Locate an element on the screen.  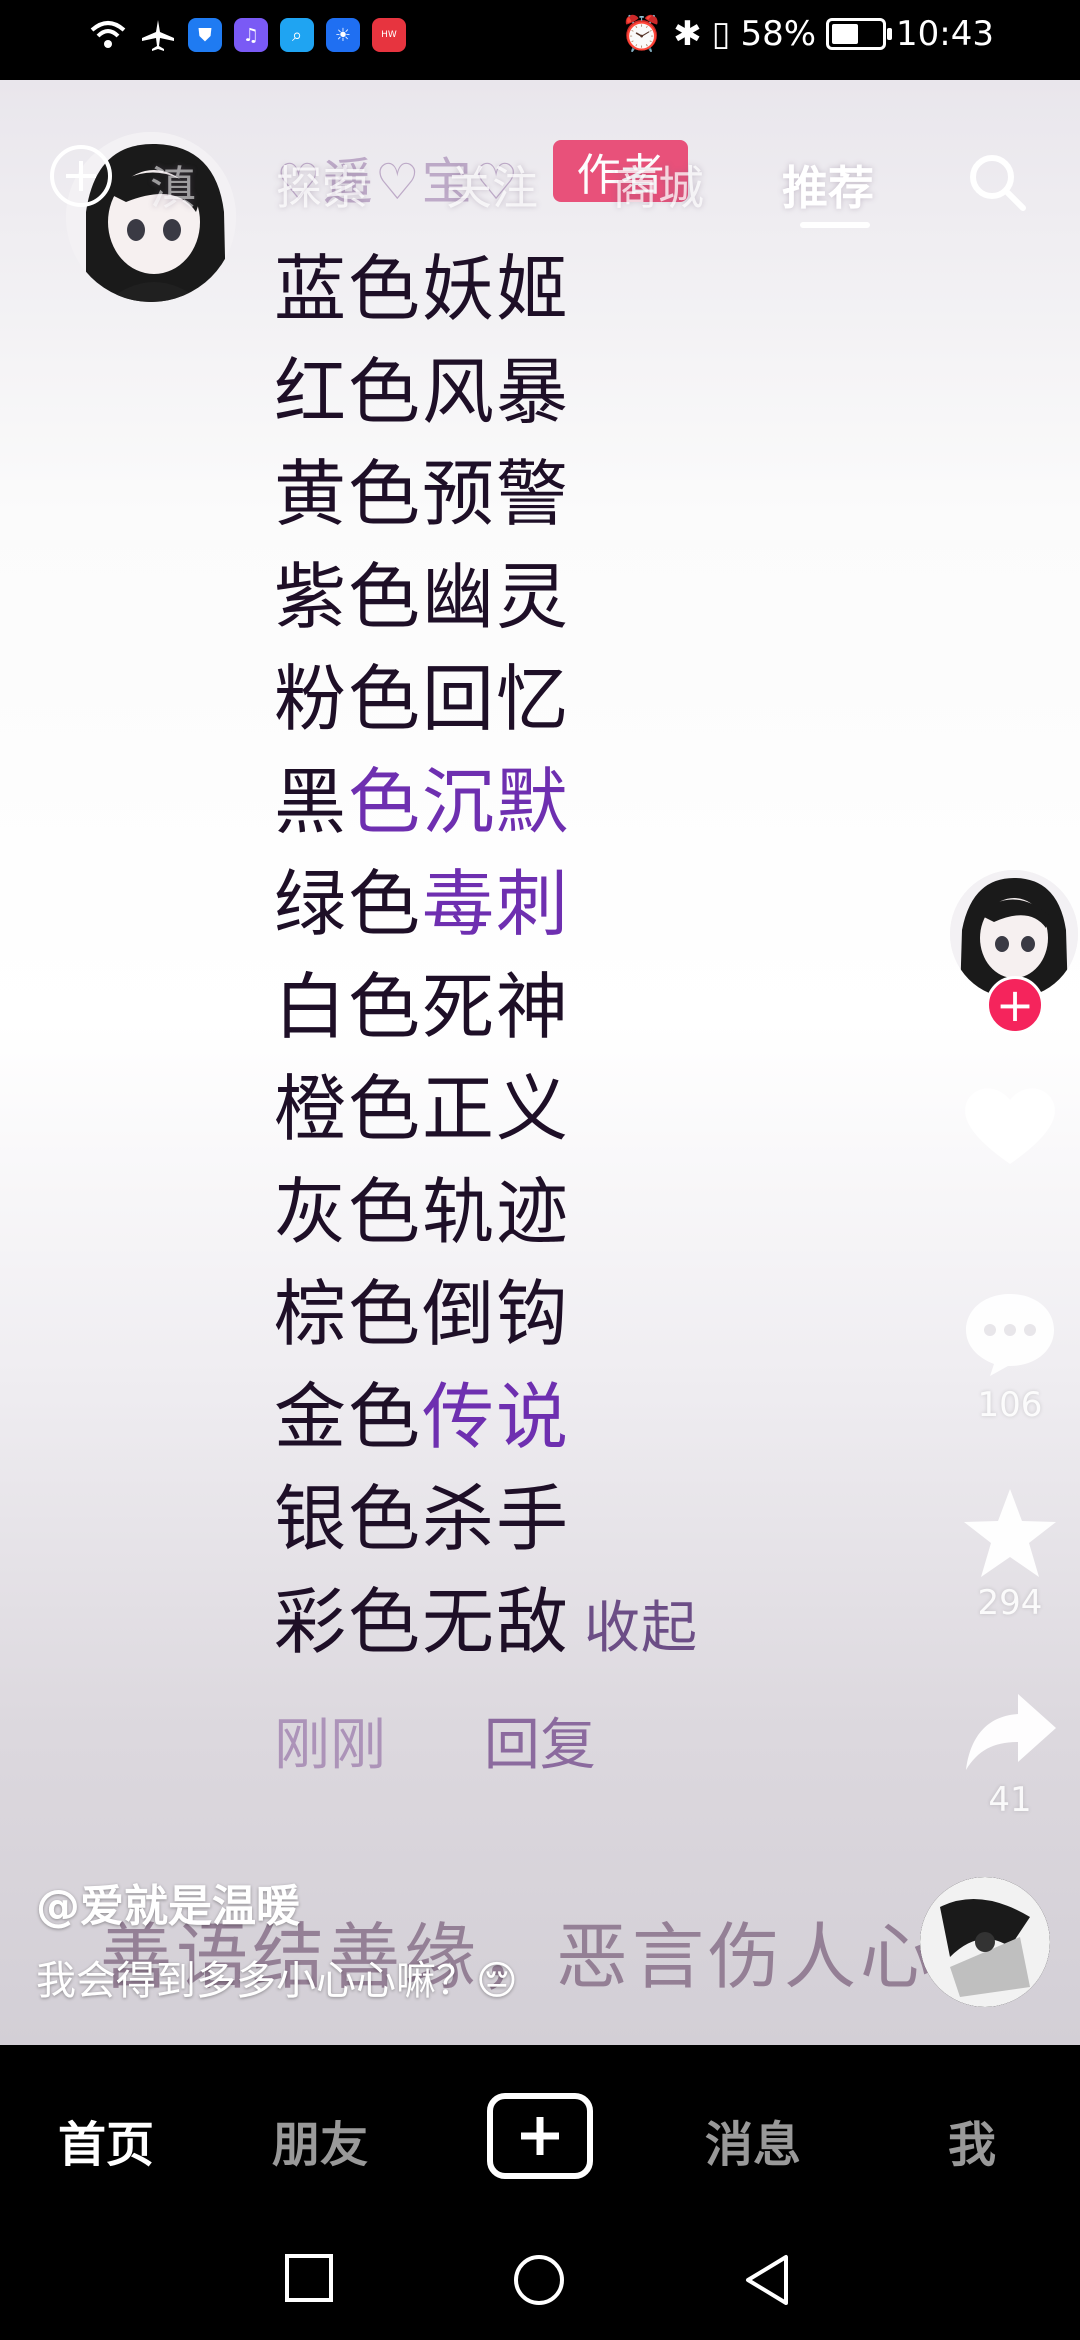
comment-line: 红色风暴 is located at coordinates (486, 392).